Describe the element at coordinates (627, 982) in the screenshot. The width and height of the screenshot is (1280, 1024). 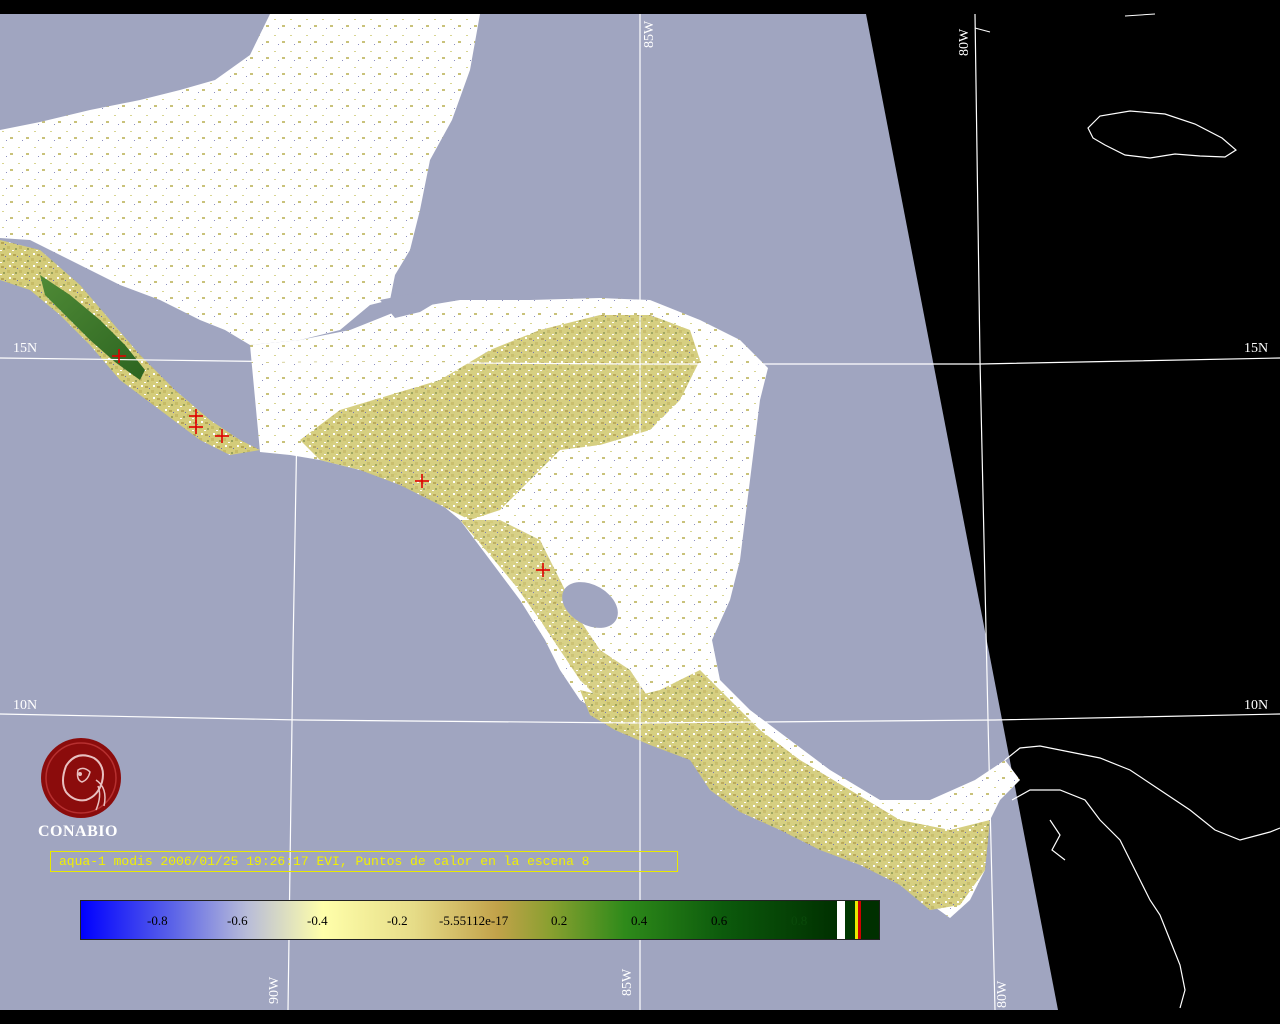
I see `lon-label-85w-bottom: 85W` at that location.